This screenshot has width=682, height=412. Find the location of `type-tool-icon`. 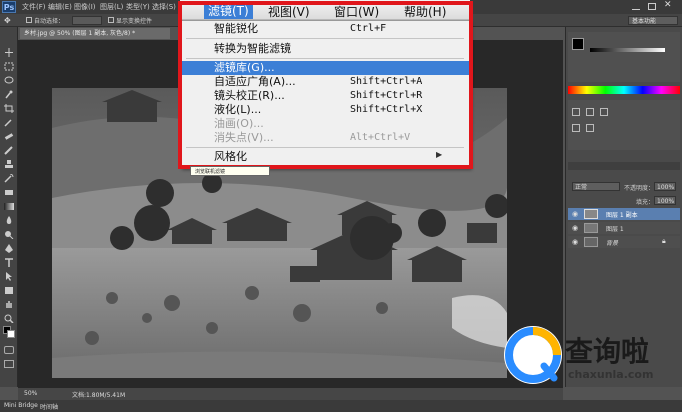

type-tool-icon is located at coordinates (9, 259).